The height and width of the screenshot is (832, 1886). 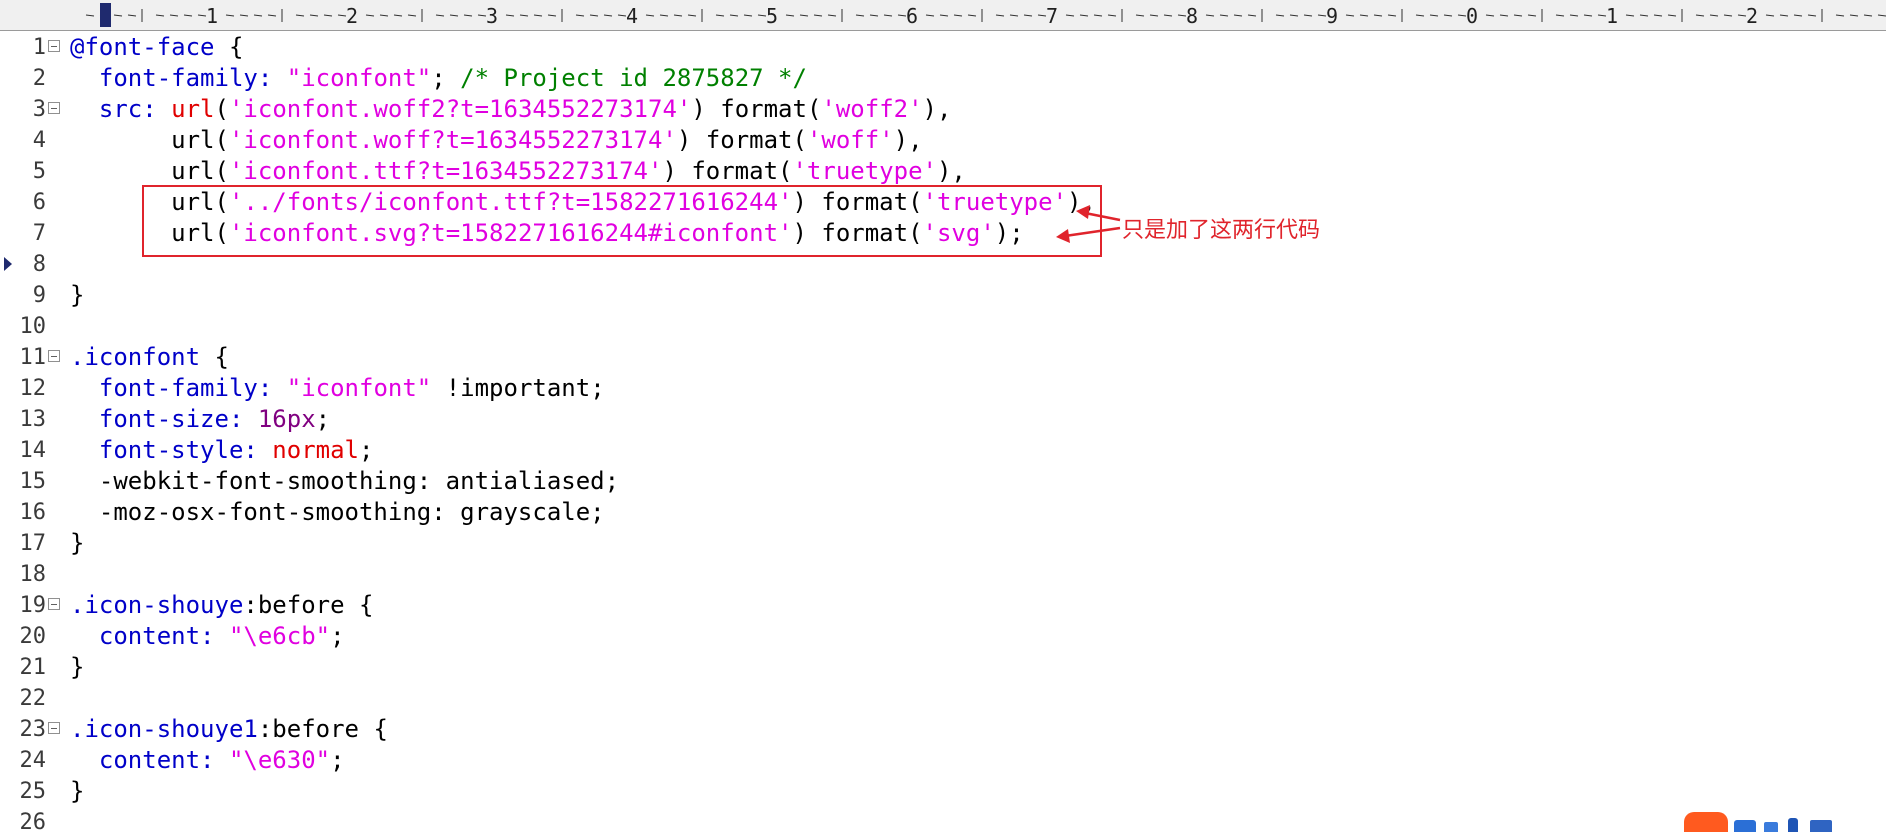 I want to click on code-line: 24 content: "\e630";, so click(x=943, y=760).